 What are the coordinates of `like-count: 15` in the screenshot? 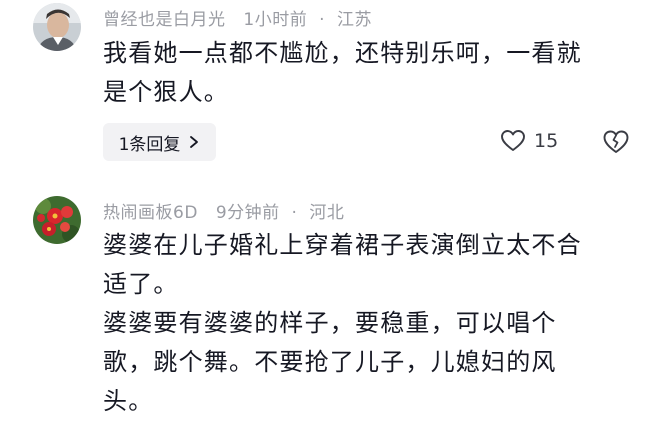 It's located at (546, 141).